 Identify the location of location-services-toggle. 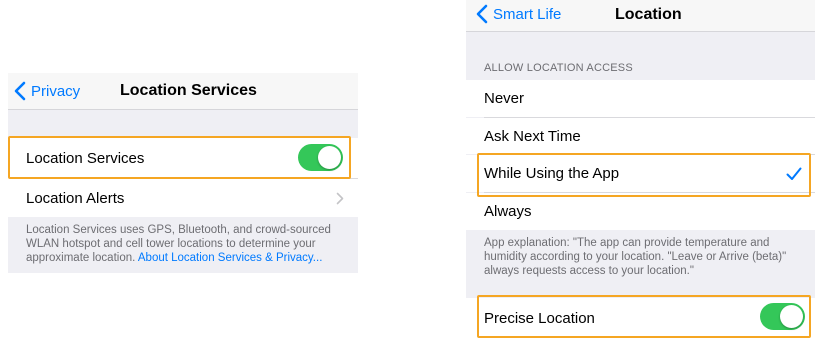
(320, 157).